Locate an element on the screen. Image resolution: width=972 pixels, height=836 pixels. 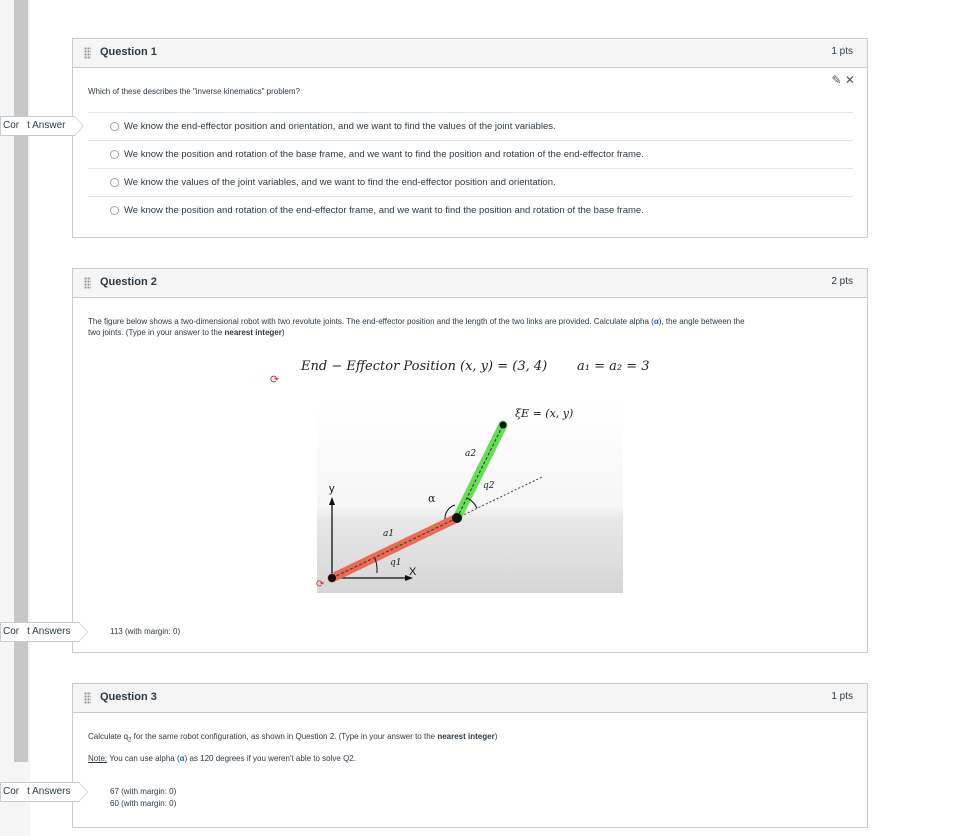
question-title: Question 2 is located at coordinates (128, 282).